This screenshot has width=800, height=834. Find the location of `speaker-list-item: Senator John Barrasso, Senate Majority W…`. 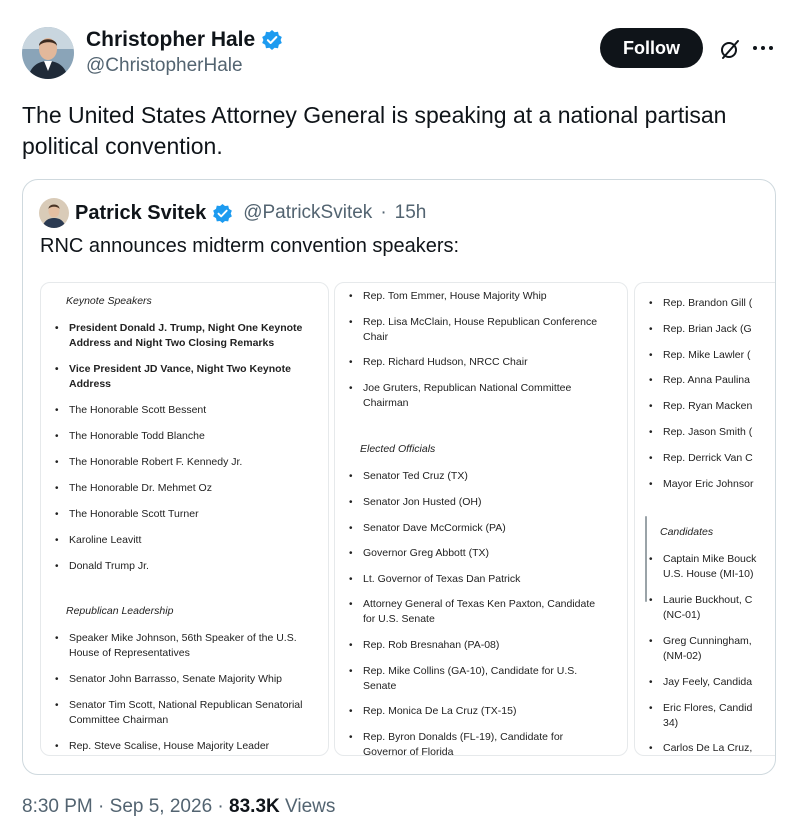

speaker-list-item: Senator John Barrasso, Senate Majority W… is located at coordinates (184, 679).